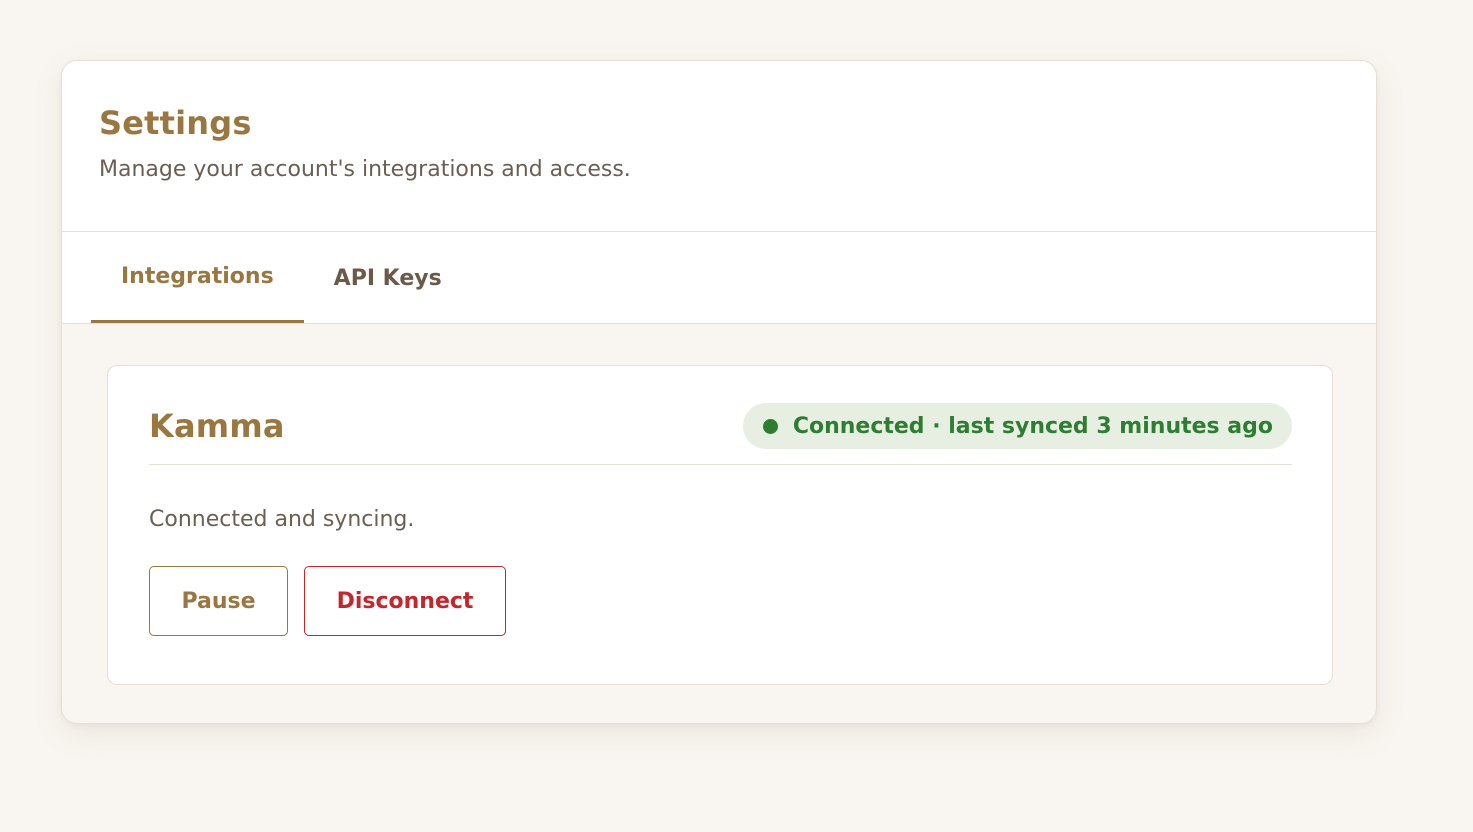 The width and height of the screenshot is (1473, 832). What do you see at coordinates (388, 278) in the screenshot?
I see `tab-api-keys: API Keys` at bounding box center [388, 278].